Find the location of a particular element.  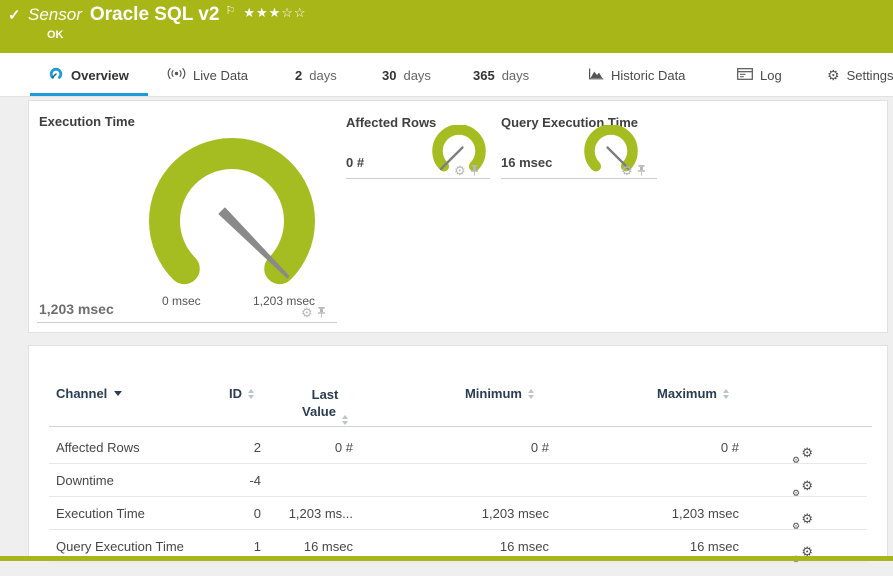

column-header-value-label: Value is located at coordinates (319, 411).